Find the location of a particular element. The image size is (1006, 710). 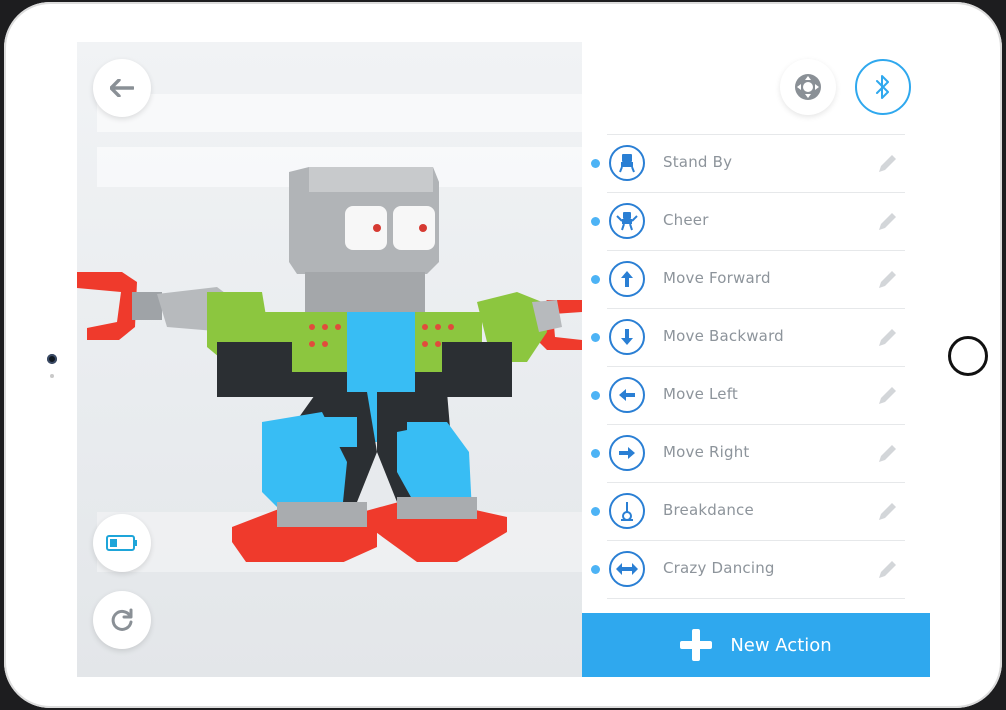

new-action-button: New Action is located at coordinates (756, 645).